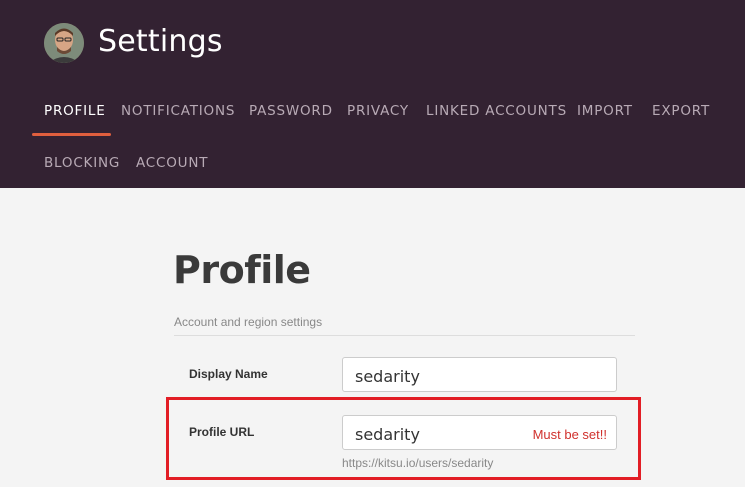 The image size is (745, 487). What do you see at coordinates (178, 111) in the screenshot?
I see `tab-notifications: NOTIFICATIONS` at bounding box center [178, 111].